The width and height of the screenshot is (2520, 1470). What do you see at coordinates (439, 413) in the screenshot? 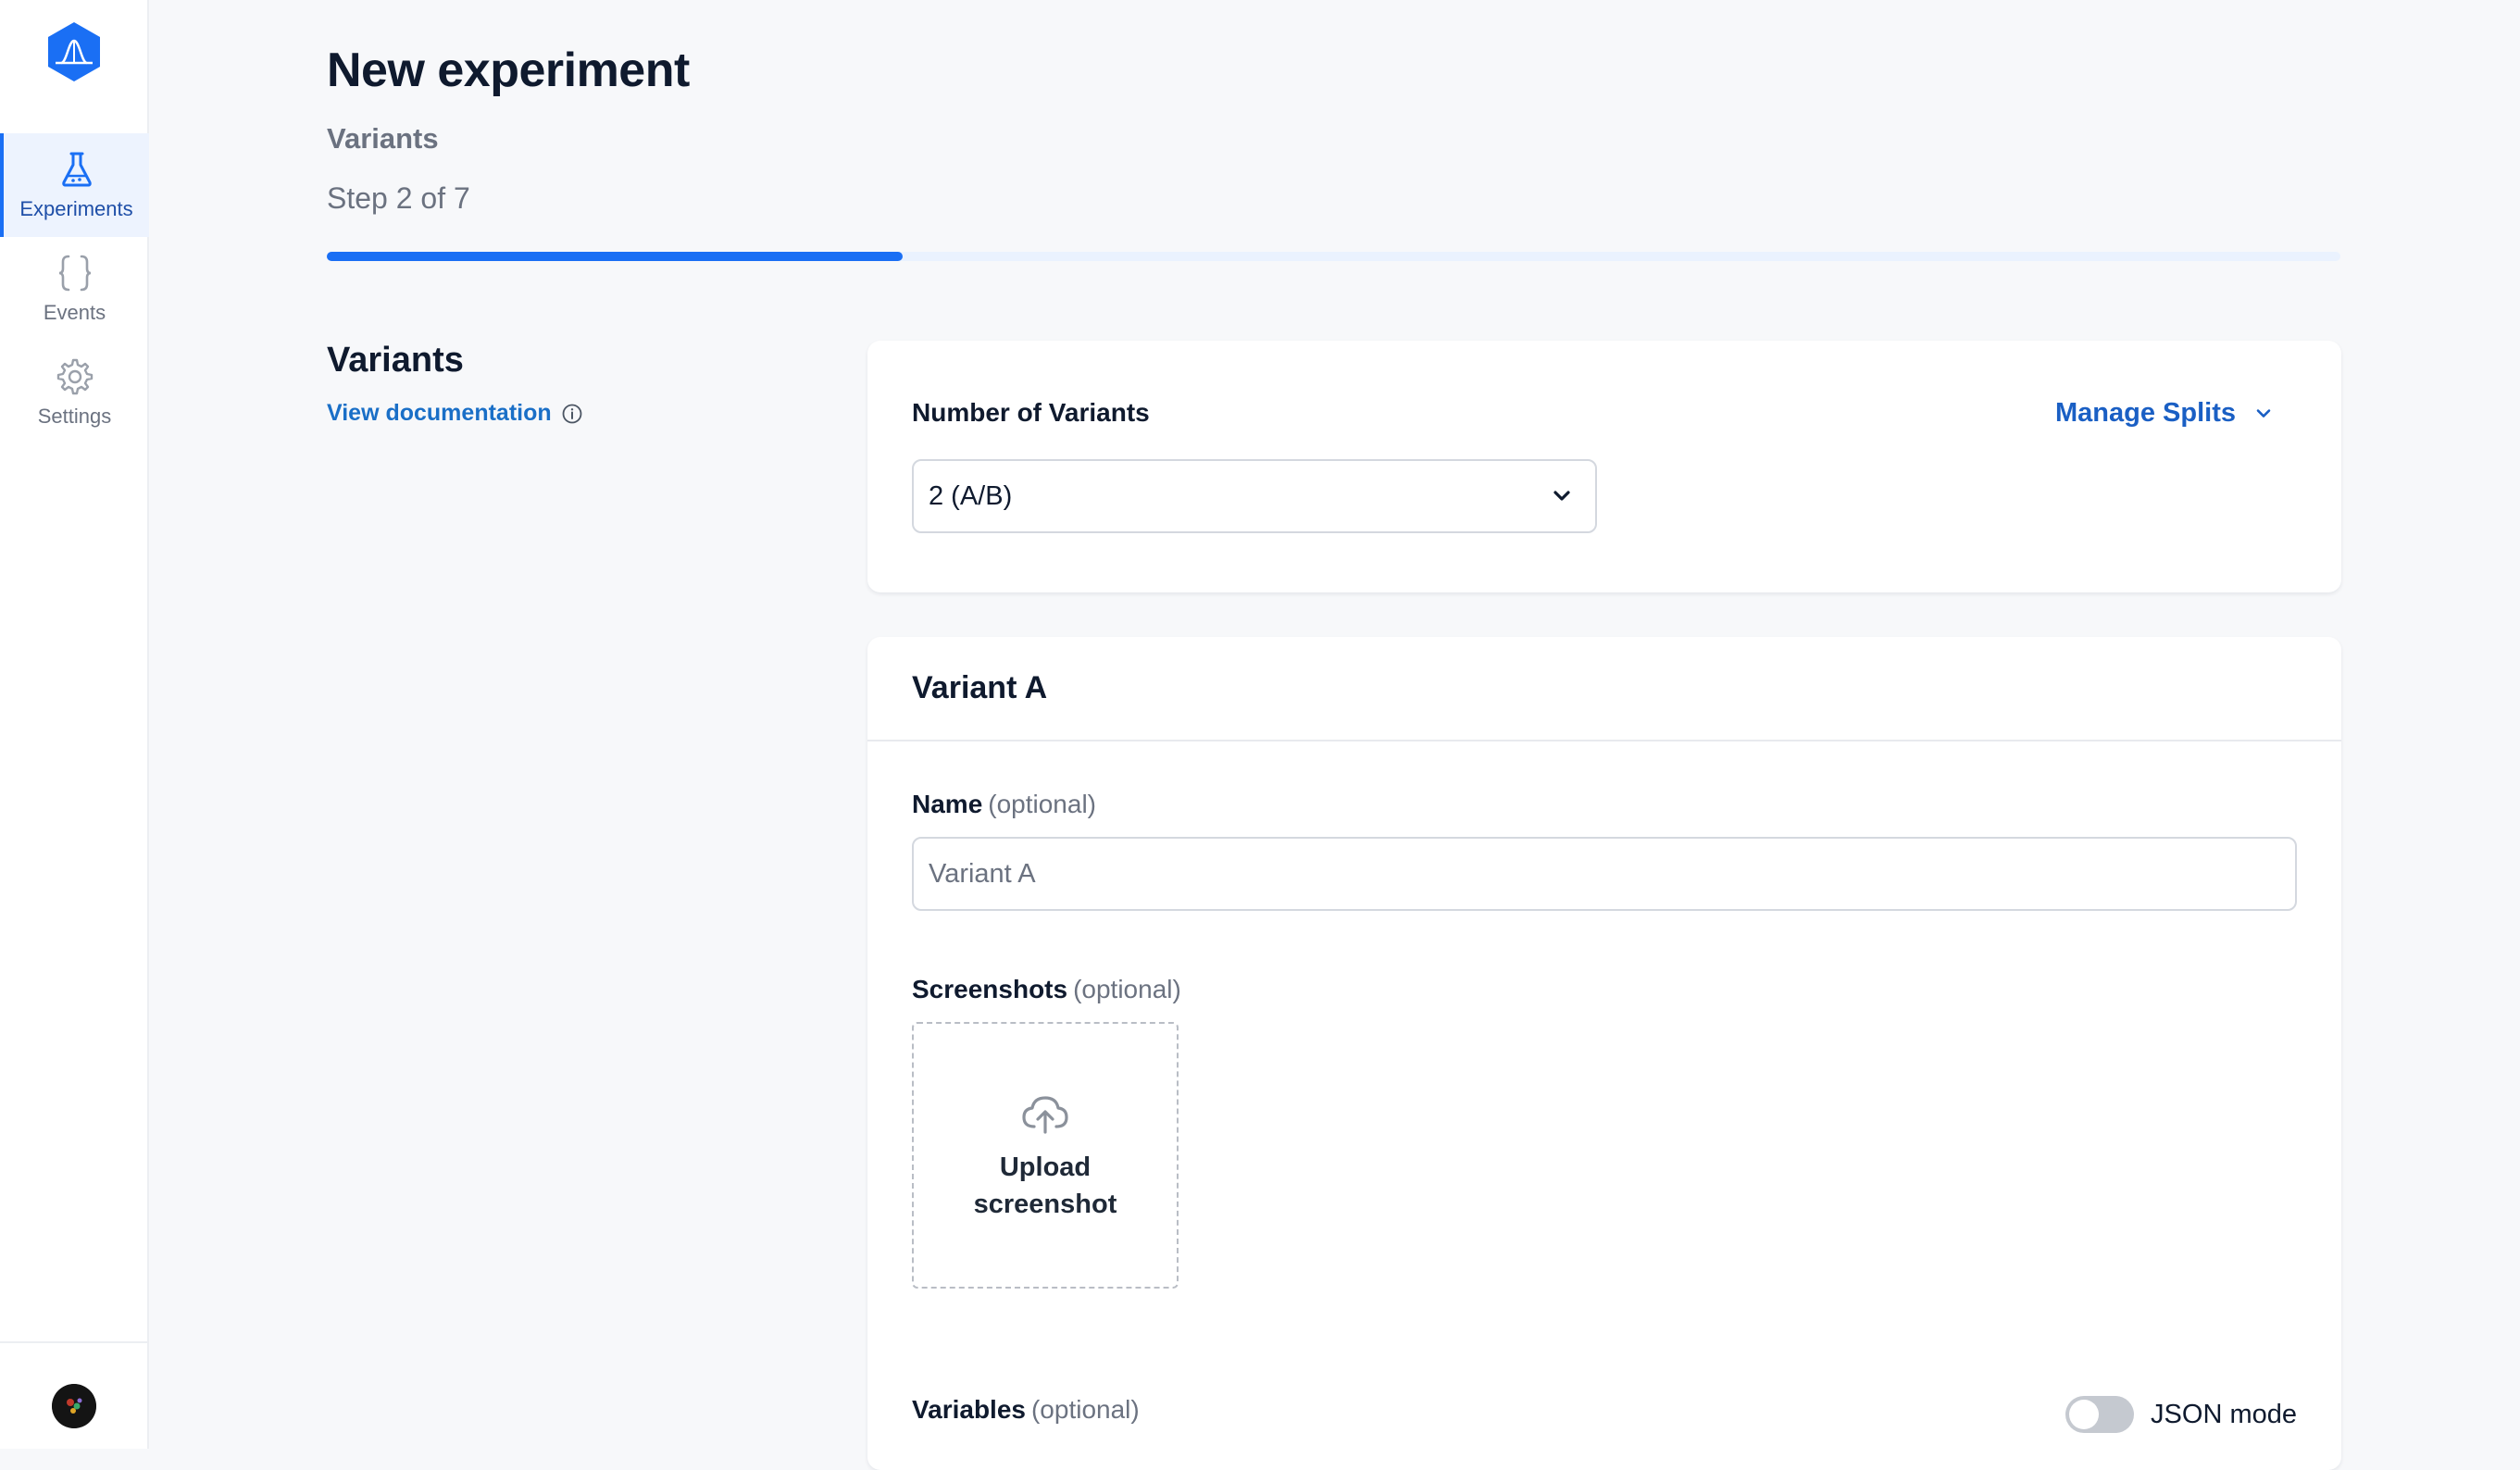
I see `view-documentation-label: View documentation` at bounding box center [439, 413].